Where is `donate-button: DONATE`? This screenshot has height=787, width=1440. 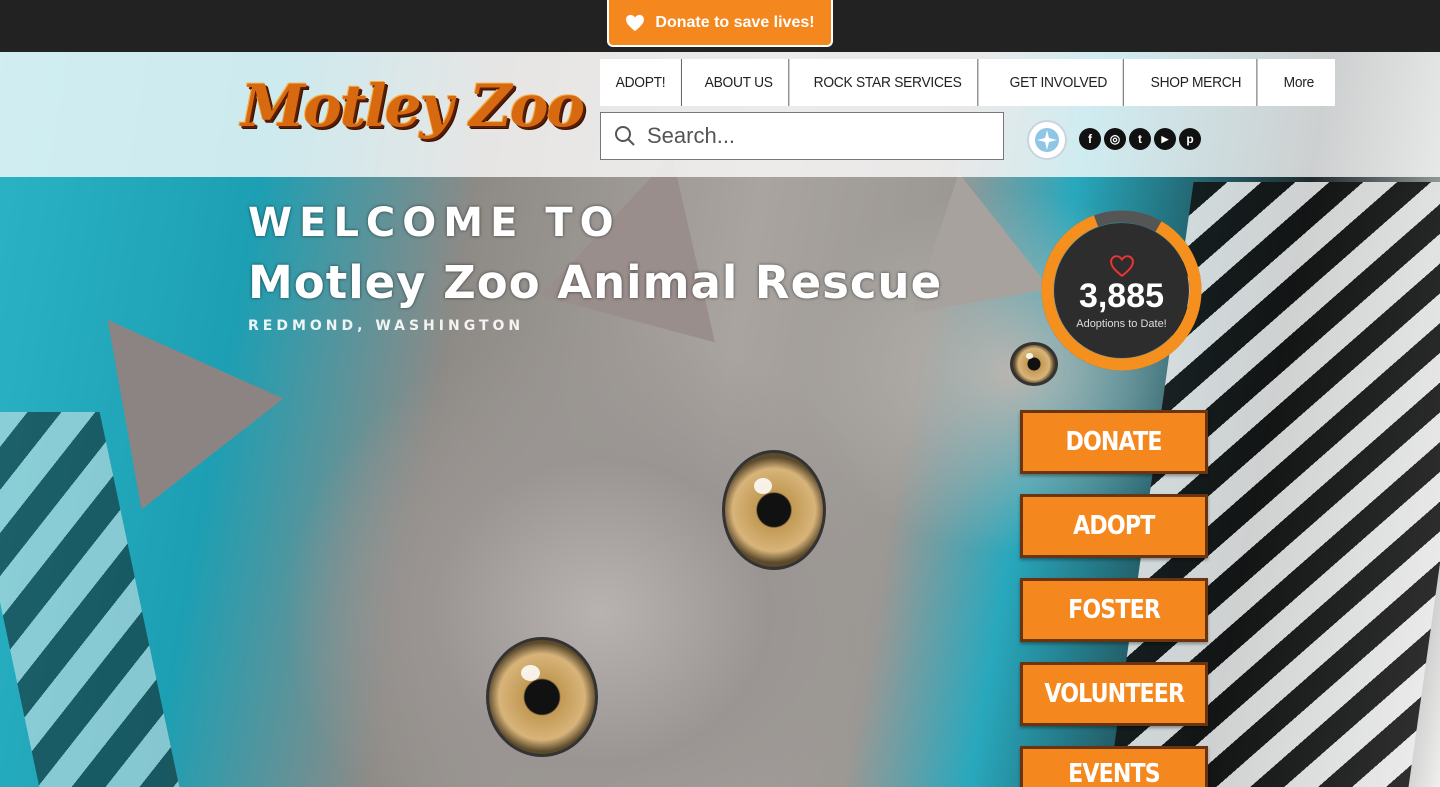
donate-button: DONATE is located at coordinates (1114, 442).